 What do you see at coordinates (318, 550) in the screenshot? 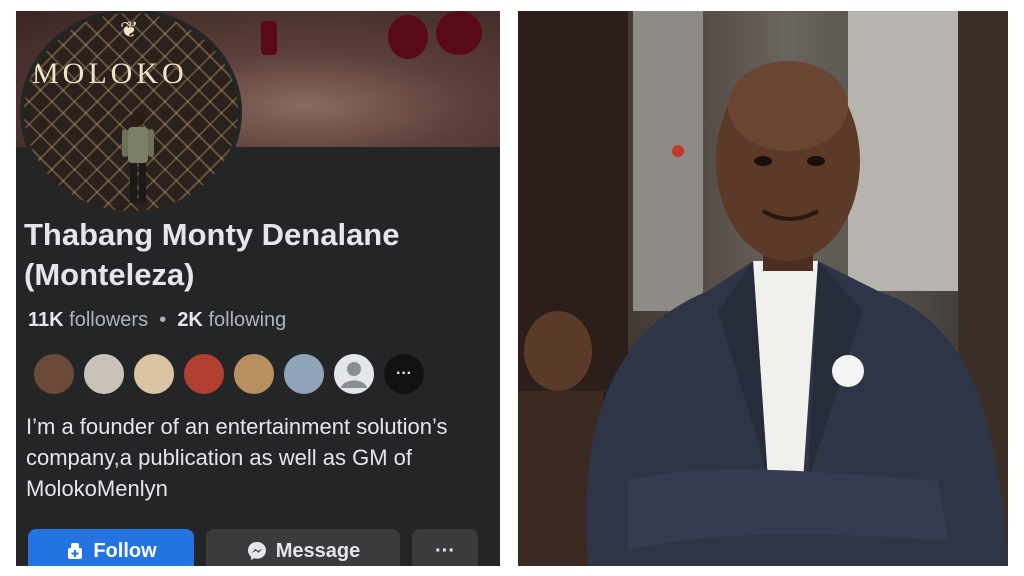
I see `message-label: Message` at bounding box center [318, 550].